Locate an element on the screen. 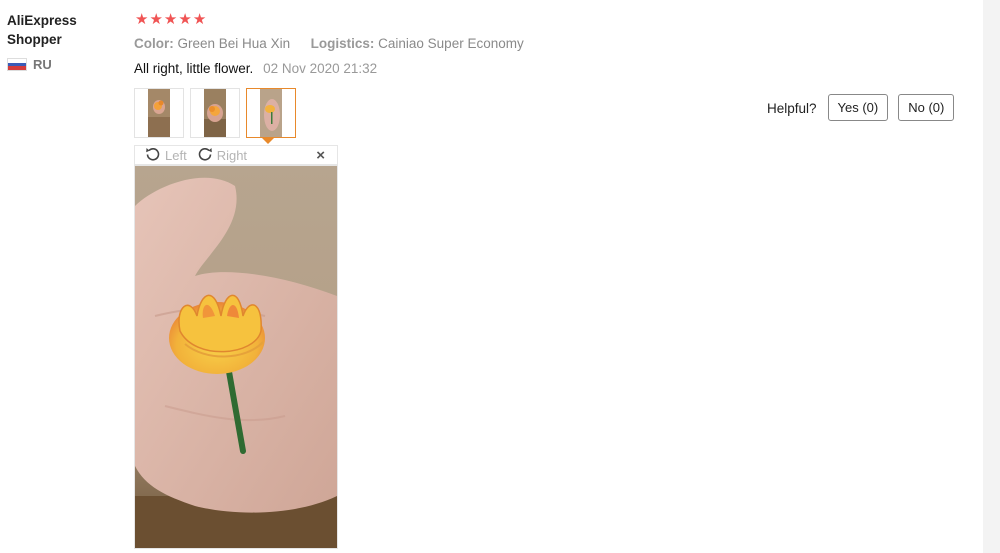 The image size is (1000, 553). rating-stars: ★ ★ ★ ★ ★ is located at coordinates (170, 20).